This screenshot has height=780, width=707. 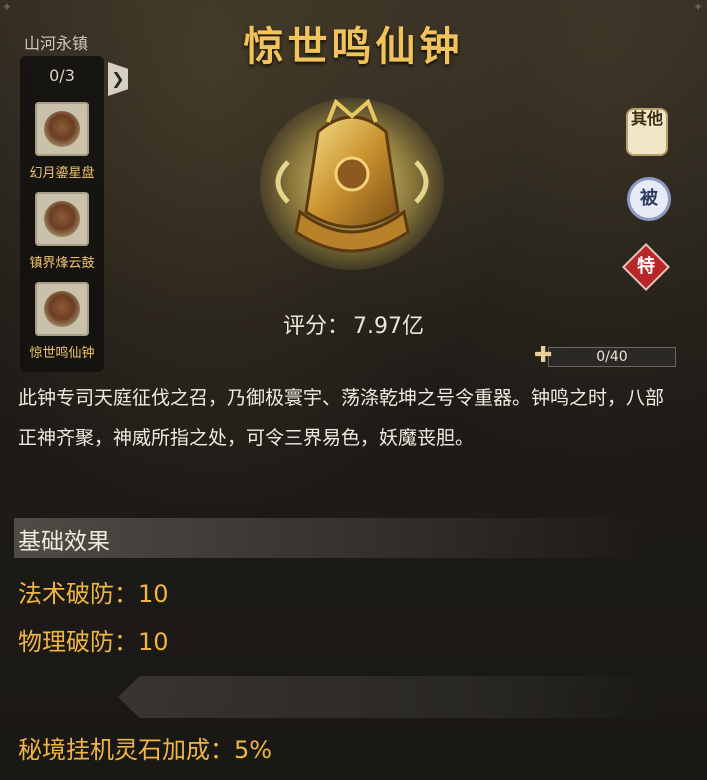 What do you see at coordinates (649, 199) in the screenshot?
I see `passive-button: 被` at bounding box center [649, 199].